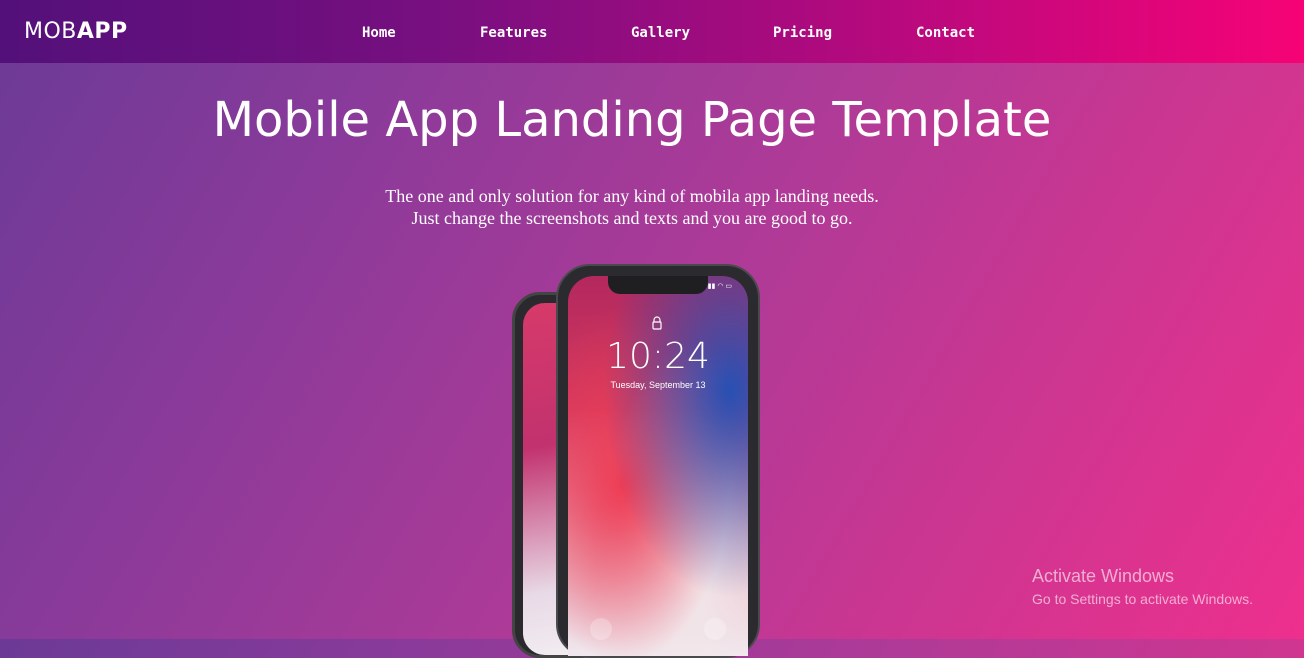  I want to click on lock-icon, so click(657, 323).